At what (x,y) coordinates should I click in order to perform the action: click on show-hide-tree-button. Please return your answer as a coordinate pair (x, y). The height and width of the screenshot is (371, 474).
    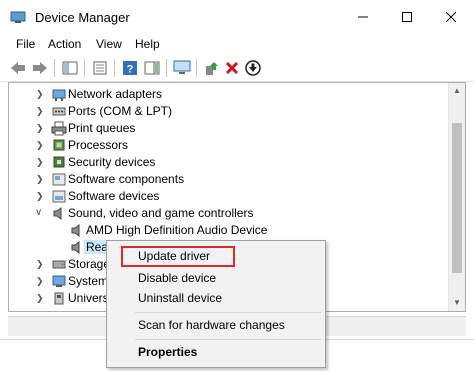
    Looking at the image, I should click on (70, 68).